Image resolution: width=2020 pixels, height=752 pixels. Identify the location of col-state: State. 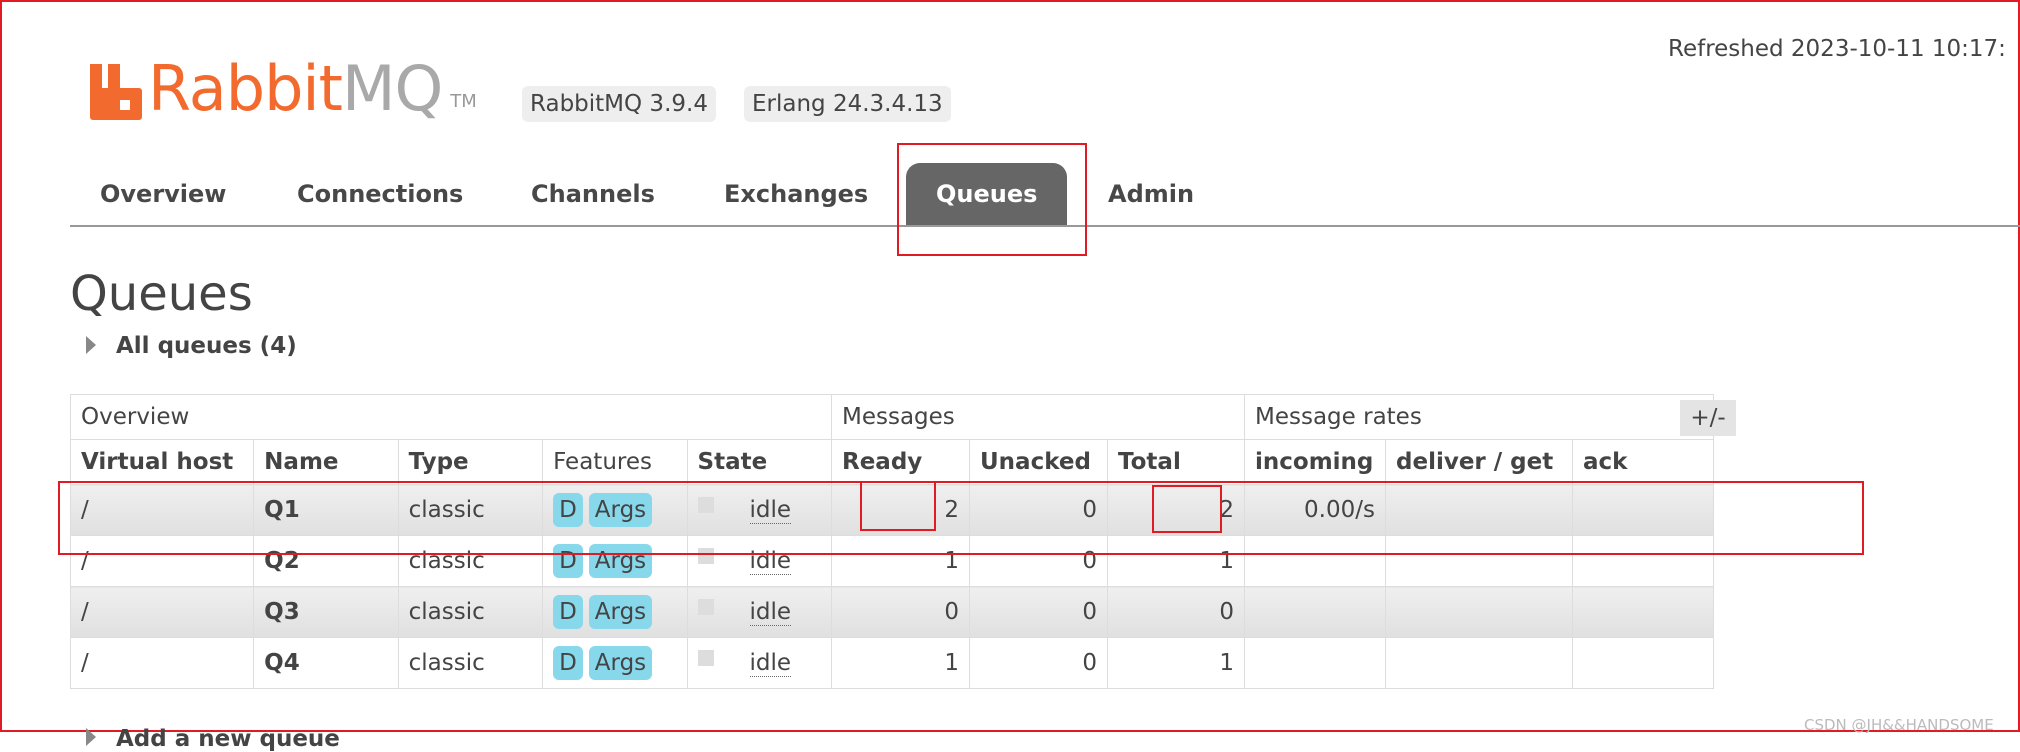
(759, 462).